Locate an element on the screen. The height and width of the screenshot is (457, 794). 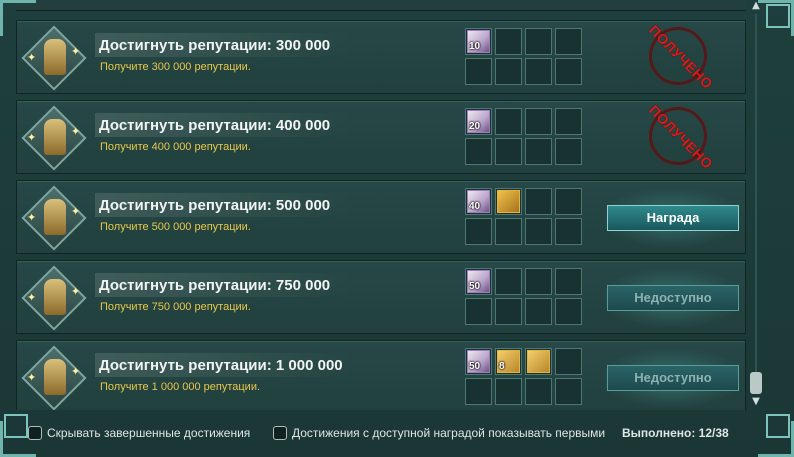
scroll-down-icon: ▼ is located at coordinates (756, 401).